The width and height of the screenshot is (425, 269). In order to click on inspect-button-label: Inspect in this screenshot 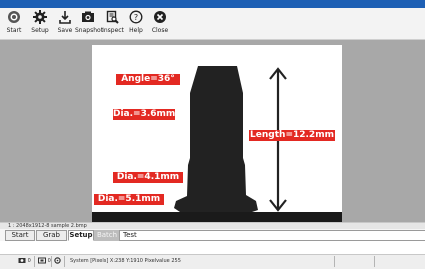, I will do `click(113, 30)`.